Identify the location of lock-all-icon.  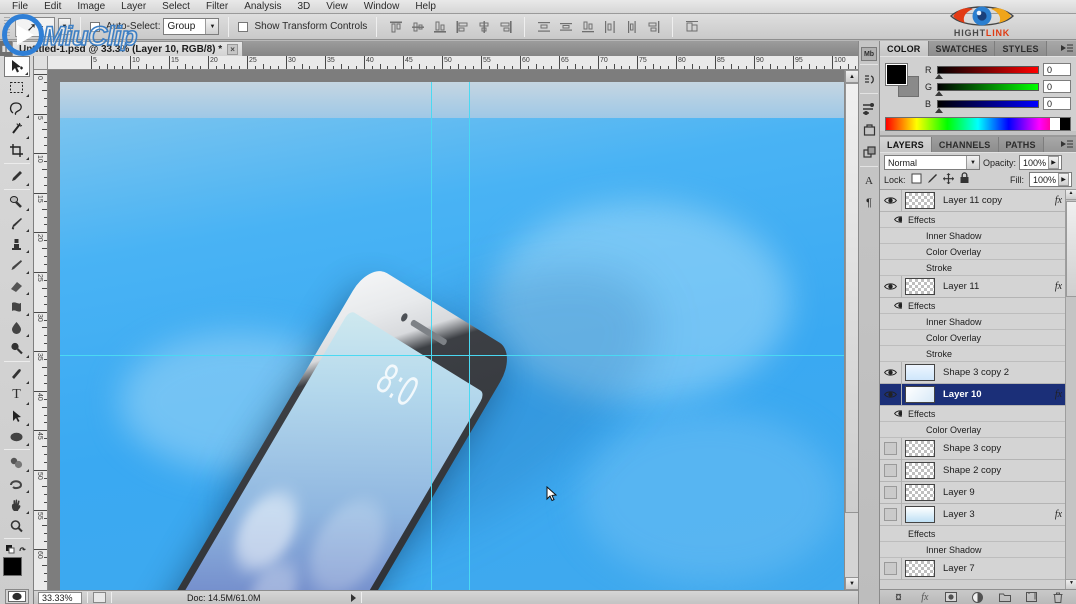
(964, 179).